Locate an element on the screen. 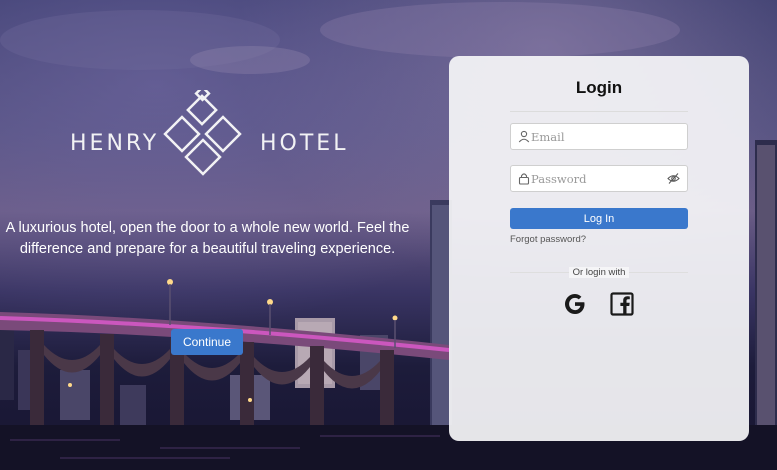  password-field is located at coordinates (599, 178).